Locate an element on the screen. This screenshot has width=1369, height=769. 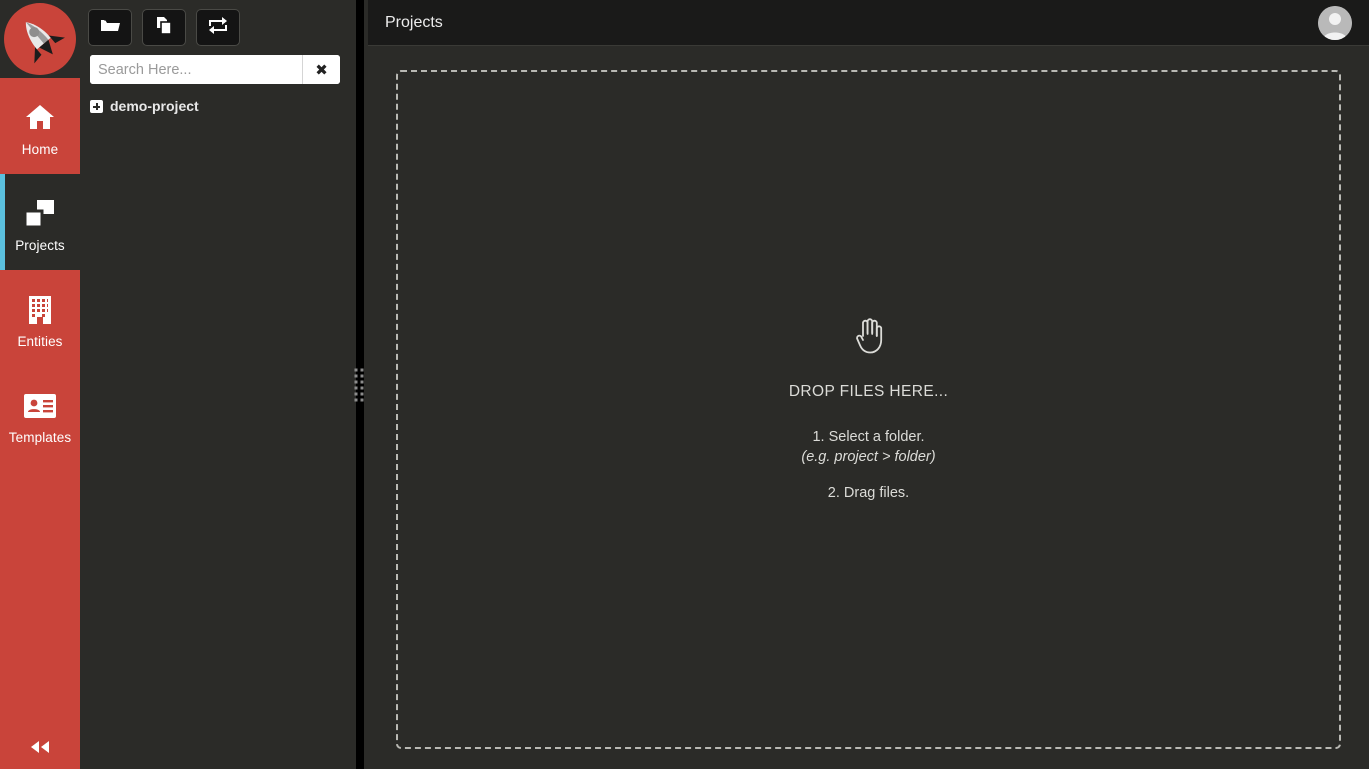
sidebar-item-projects: Projects is located at coordinates (40, 222).